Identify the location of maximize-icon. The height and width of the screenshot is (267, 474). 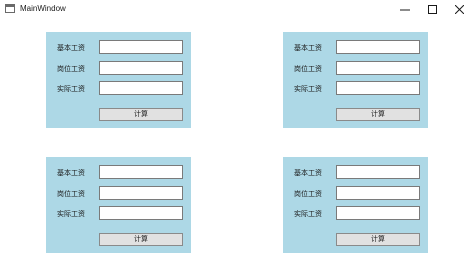
(432, 9).